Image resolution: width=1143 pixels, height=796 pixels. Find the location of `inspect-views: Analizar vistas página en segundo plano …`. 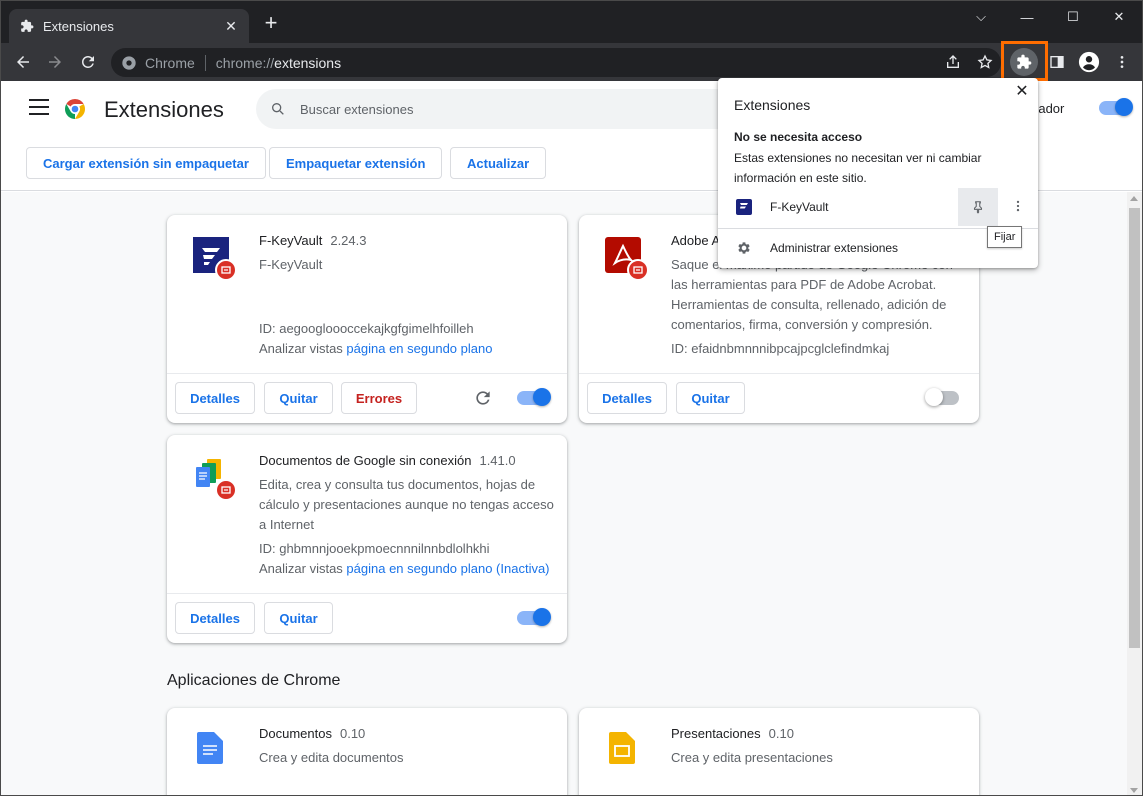

inspect-views: Analizar vistas página en segundo plano … is located at coordinates (409, 568).